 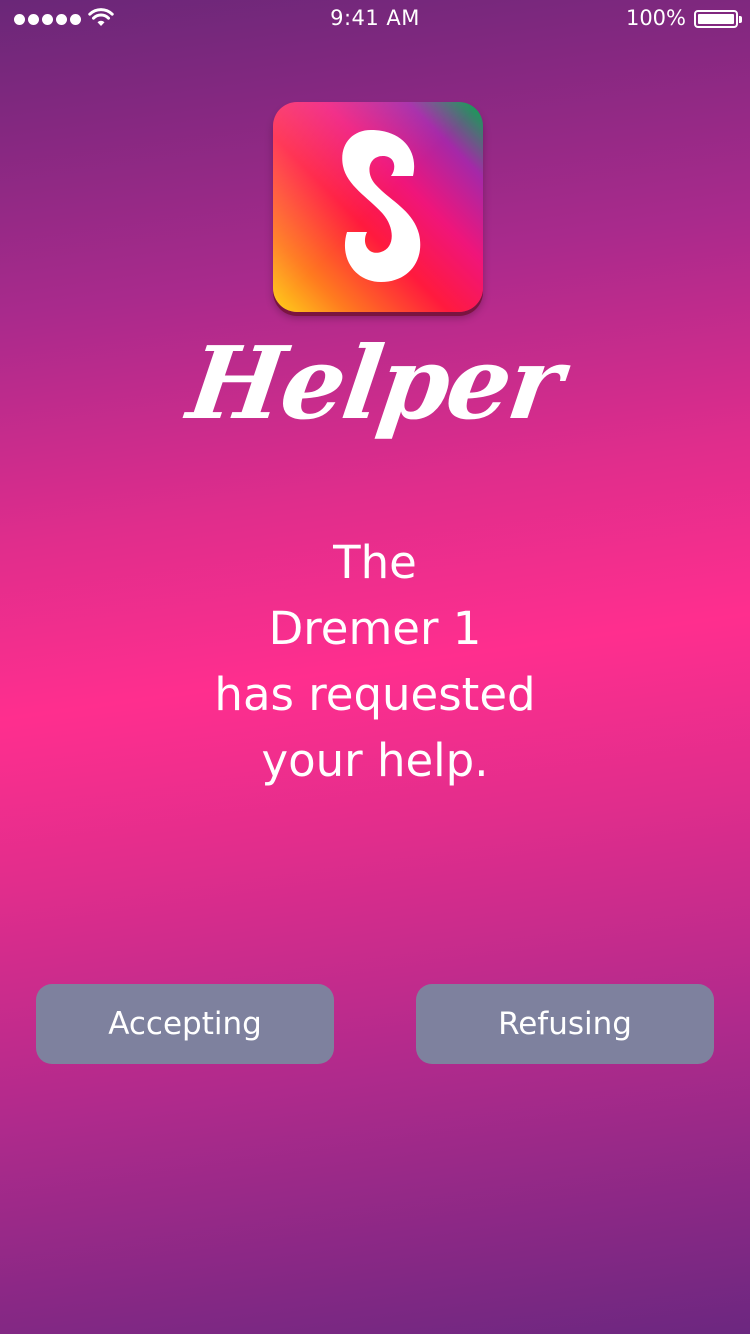 What do you see at coordinates (565, 1024) in the screenshot?
I see `refuse-button: Refusing` at bounding box center [565, 1024].